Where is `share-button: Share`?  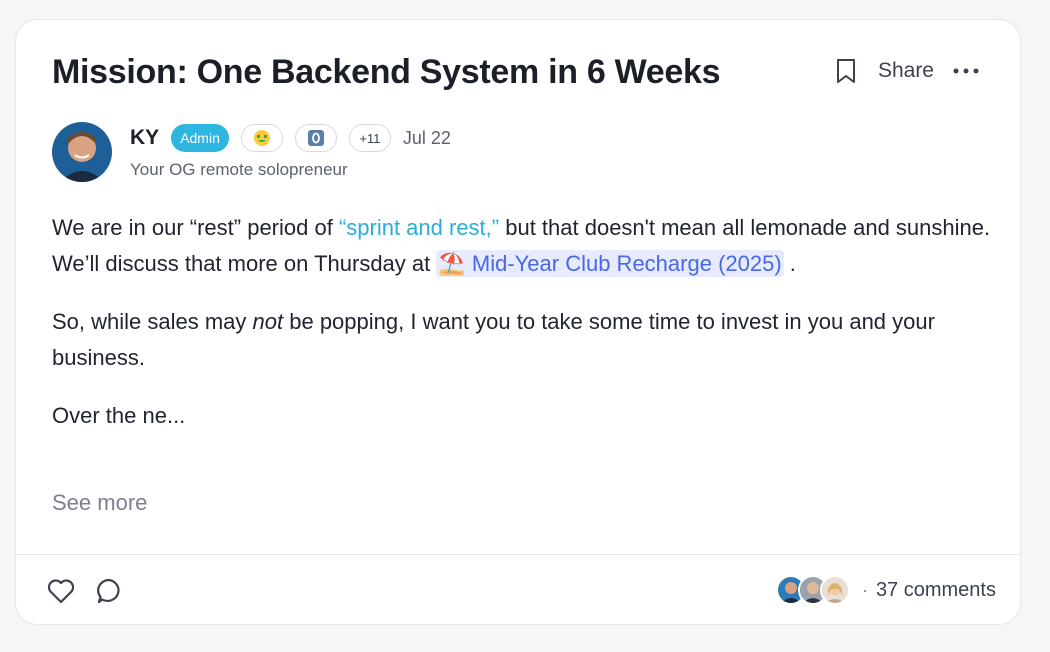 share-button: Share is located at coordinates (906, 71).